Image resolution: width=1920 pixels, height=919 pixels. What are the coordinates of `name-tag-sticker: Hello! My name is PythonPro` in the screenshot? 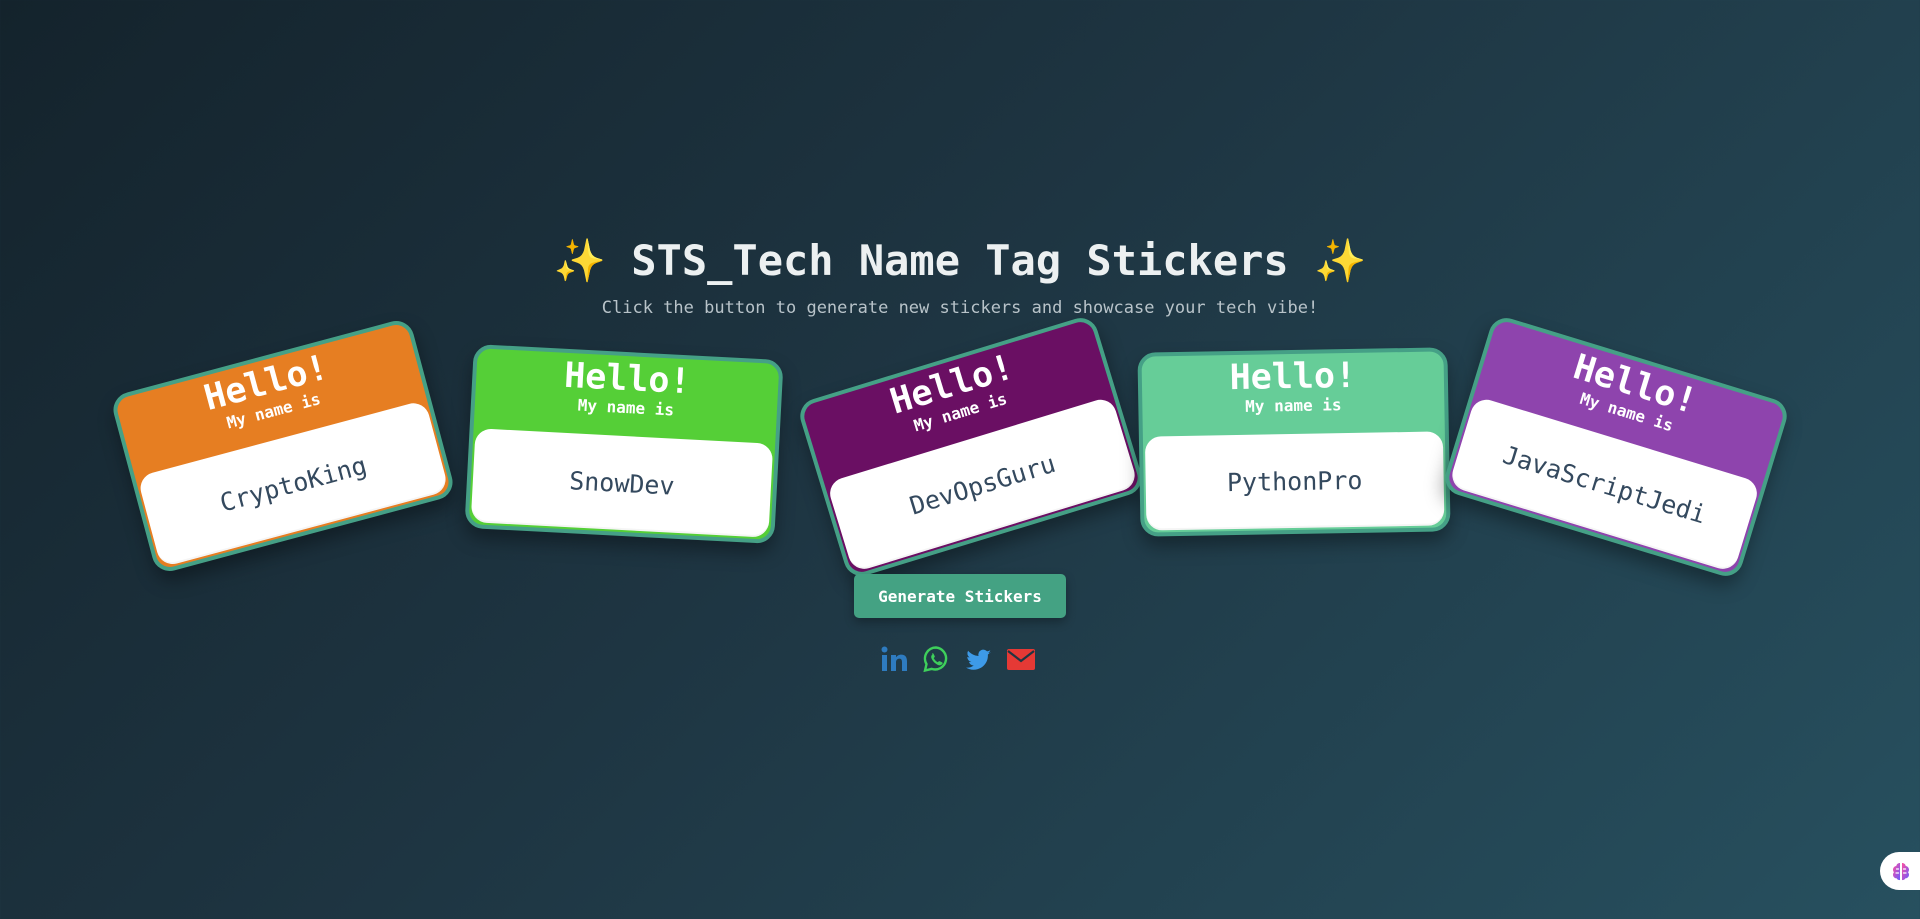 It's located at (1294, 442).